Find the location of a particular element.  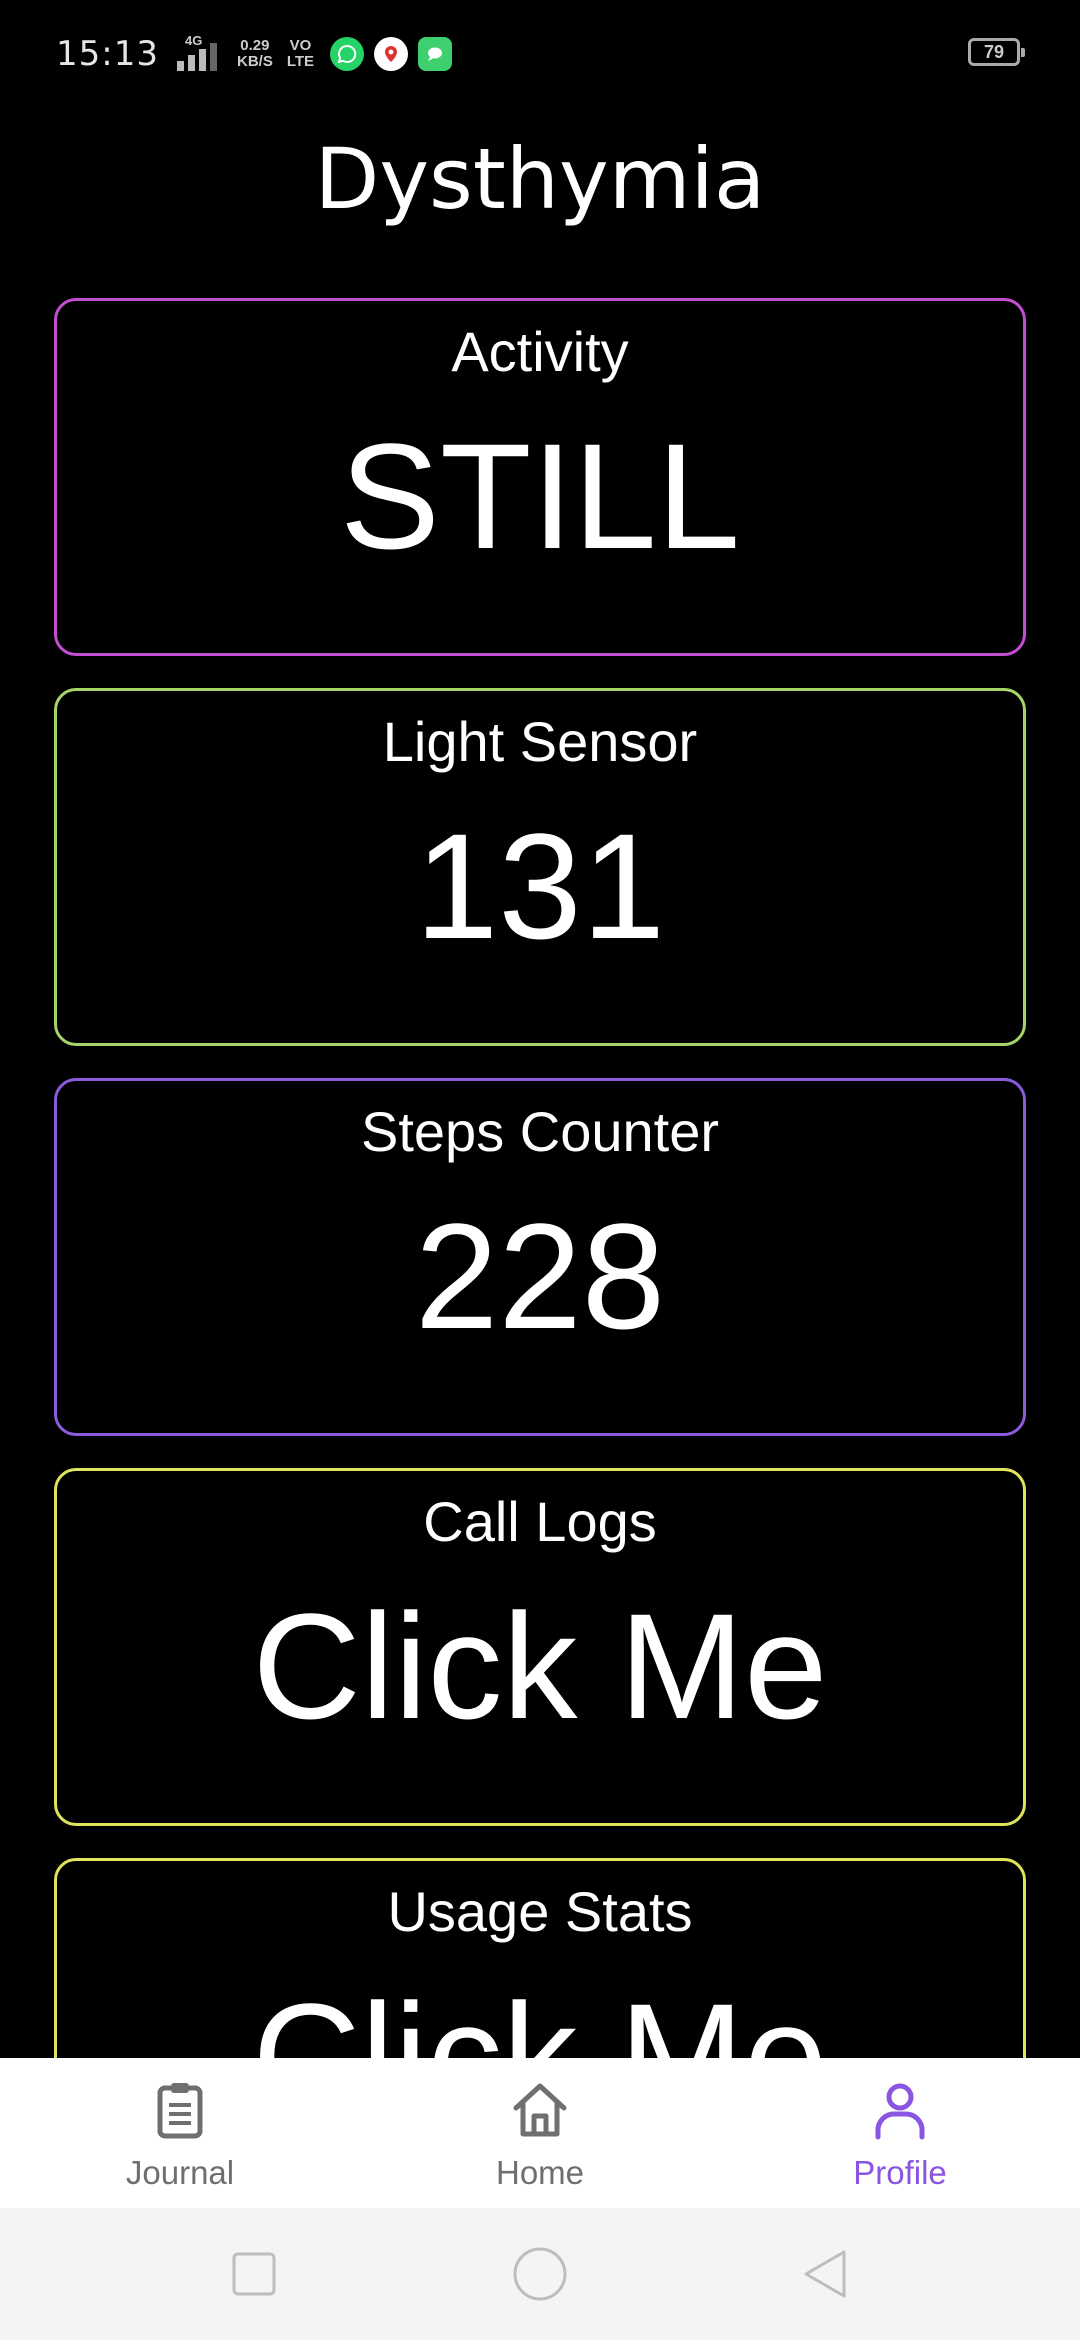

volte-top: VO is located at coordinates (300, 45).